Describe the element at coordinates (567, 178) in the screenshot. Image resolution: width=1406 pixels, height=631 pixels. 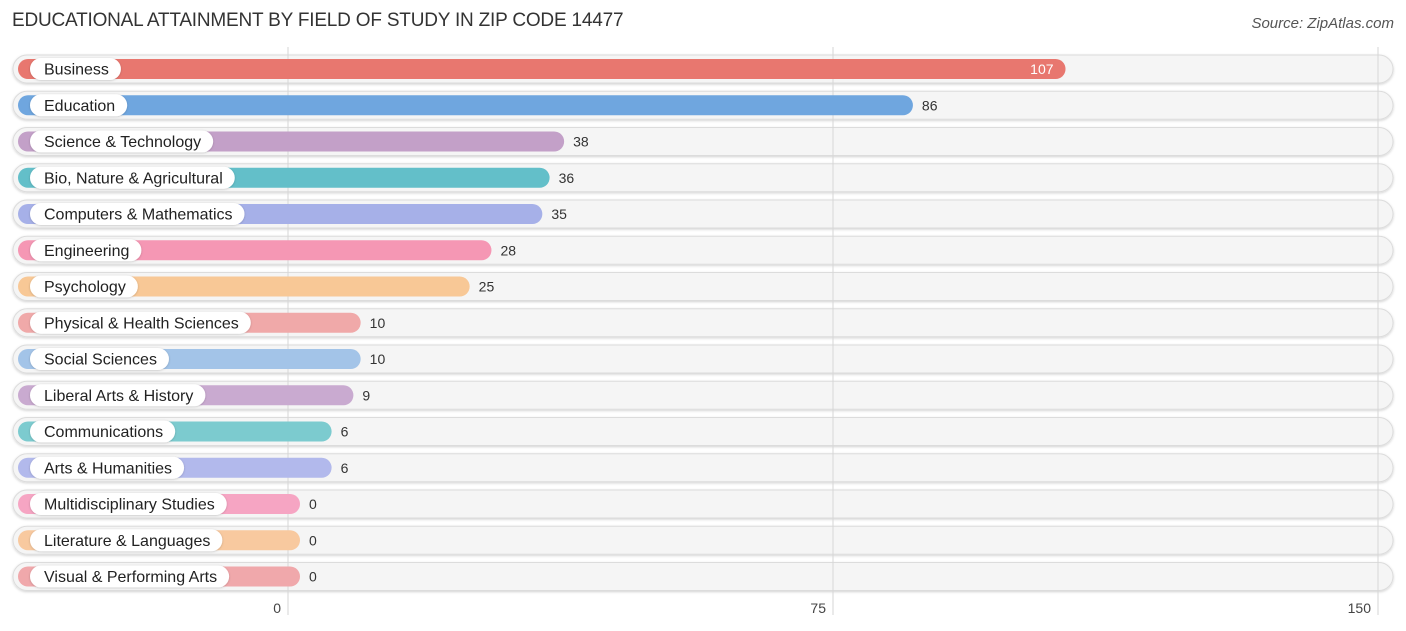
I see `value-label: 36` at that location.